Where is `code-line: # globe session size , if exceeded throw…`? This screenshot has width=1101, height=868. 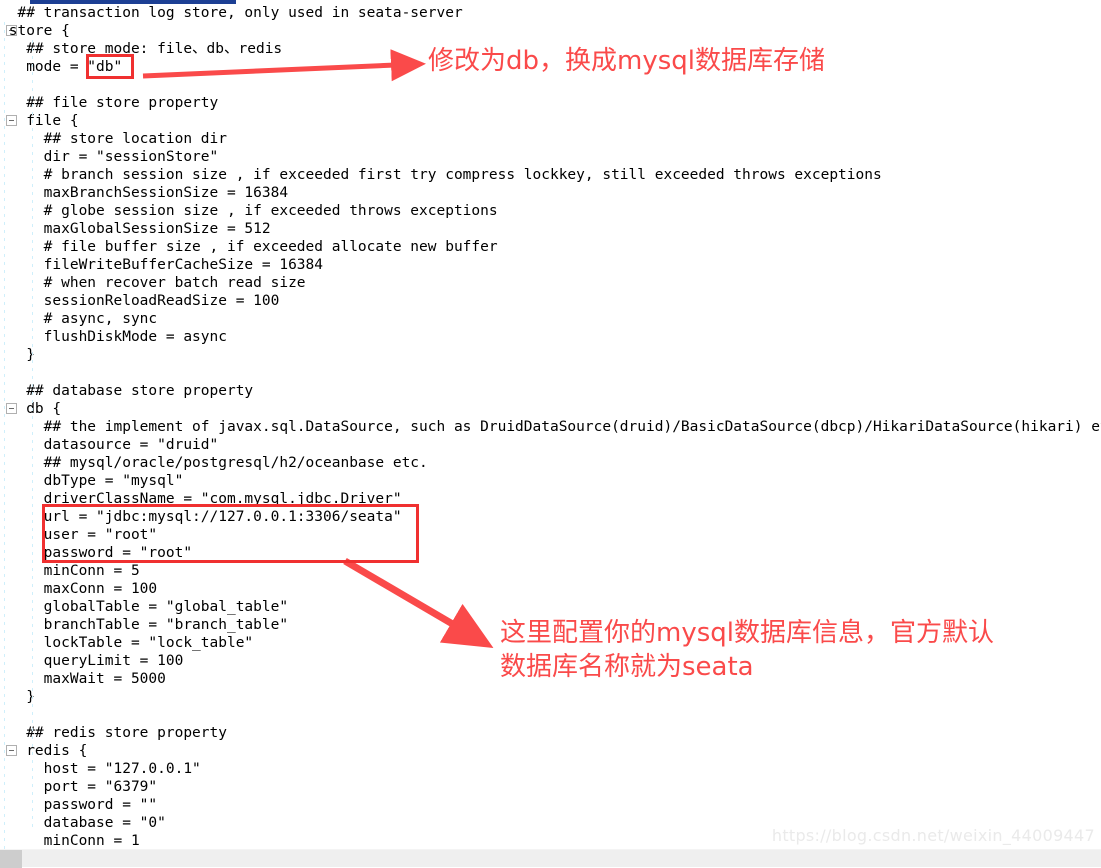
code-line: # globe session size , if exceeded throw… is located at coordinates (550, 211).